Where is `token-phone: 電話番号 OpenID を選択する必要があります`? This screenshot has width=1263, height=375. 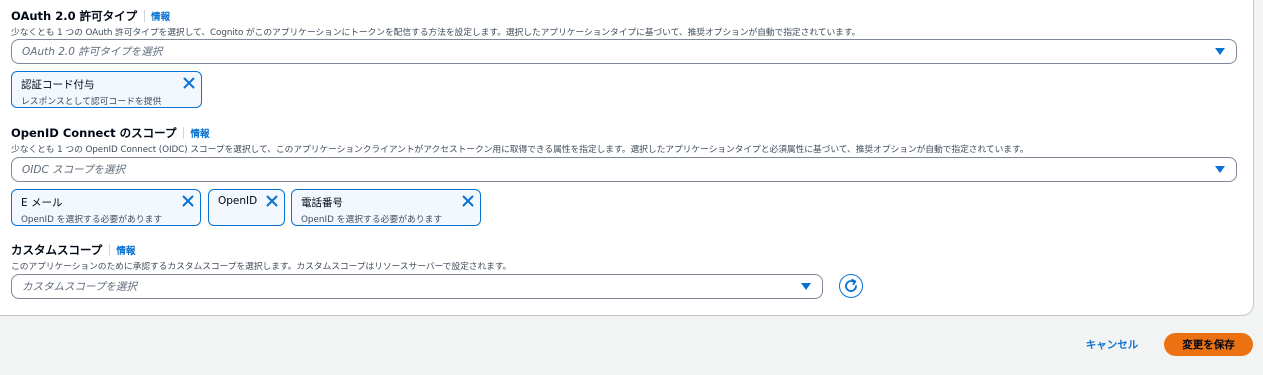
token-phone: 電話番号 OpenID を選択する必要があります is located at coordinates (386, 207).